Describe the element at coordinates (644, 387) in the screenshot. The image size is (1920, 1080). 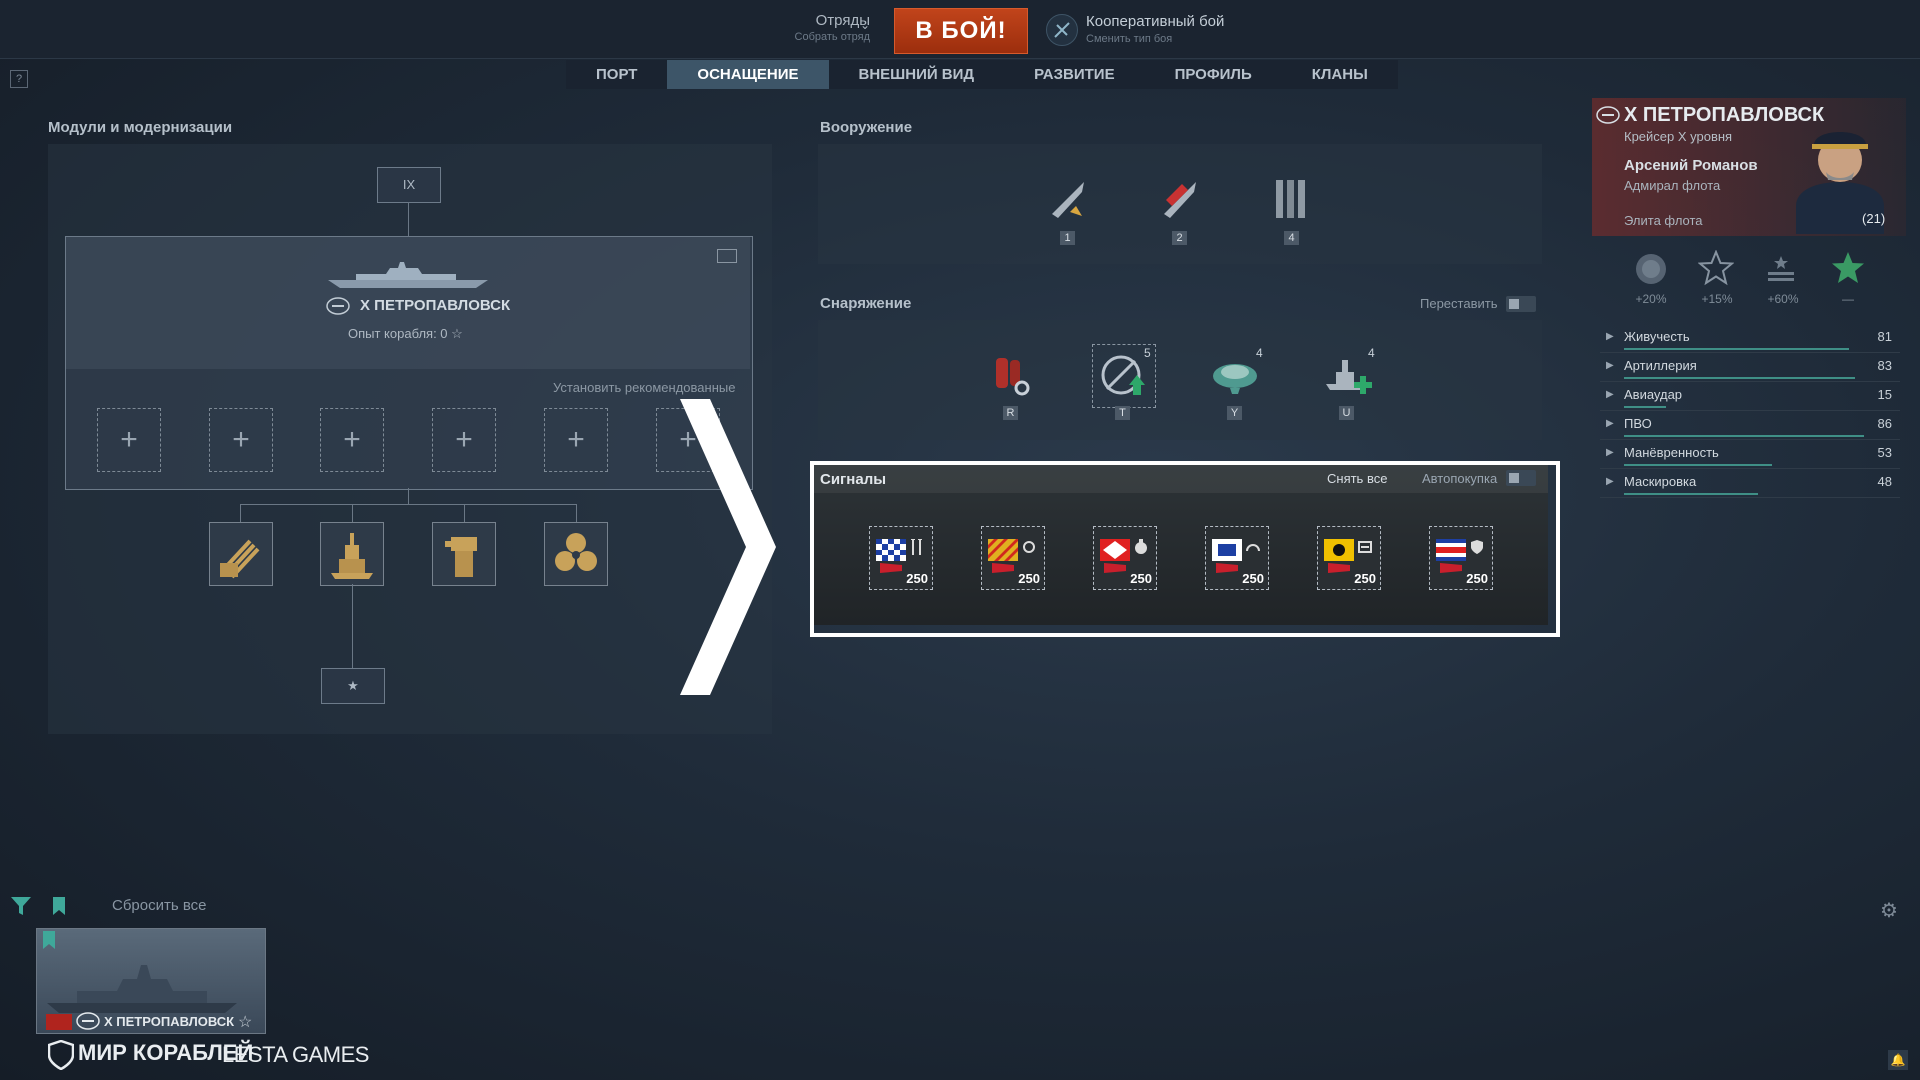
I see `install-recommended-button: Установить рекомендованные` at that location.